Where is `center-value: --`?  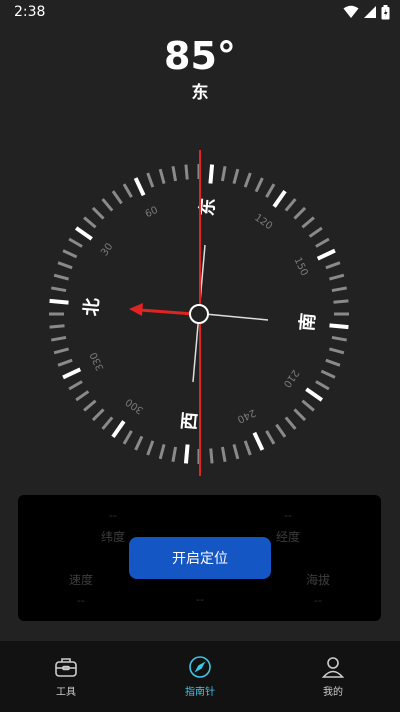
center-value: -- is located at coordinates (200, 599).